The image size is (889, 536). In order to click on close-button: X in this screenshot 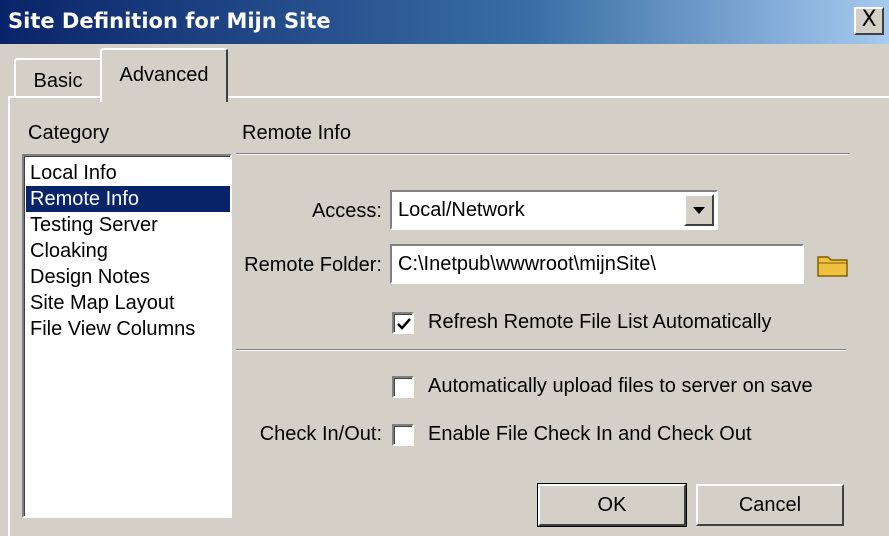, I will do `click(869, 21)`.